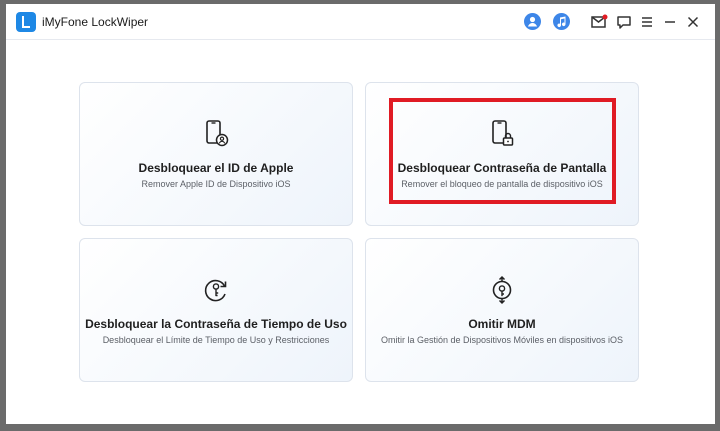 This screenshot has width=720, height=431. I want to click on minimize-icon, so click(670, 22).